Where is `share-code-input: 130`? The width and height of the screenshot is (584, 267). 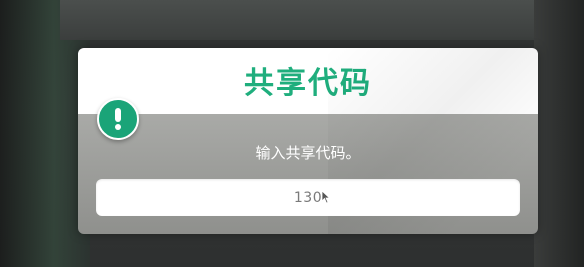 share-code-input: 130 is located at coordinates (308, 197).